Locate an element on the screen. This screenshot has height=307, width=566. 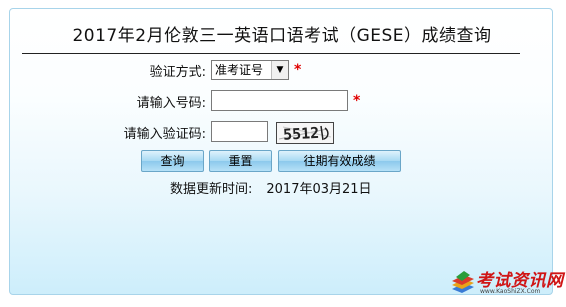
verify-method-select: 准考证号 ▼ is located at coordinates (250, 70).